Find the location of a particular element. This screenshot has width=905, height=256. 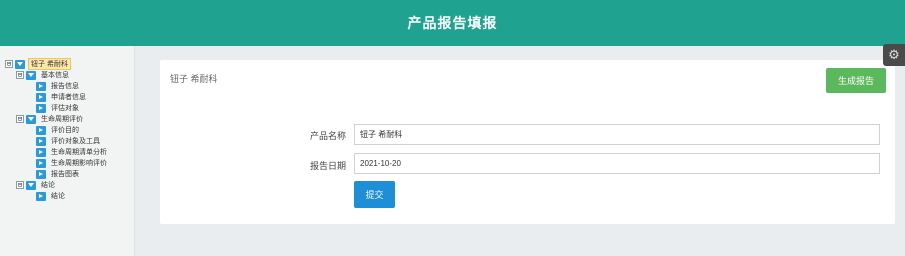

tree-leaf-report-info: 报告信息 is located at coordinates (58, 86).